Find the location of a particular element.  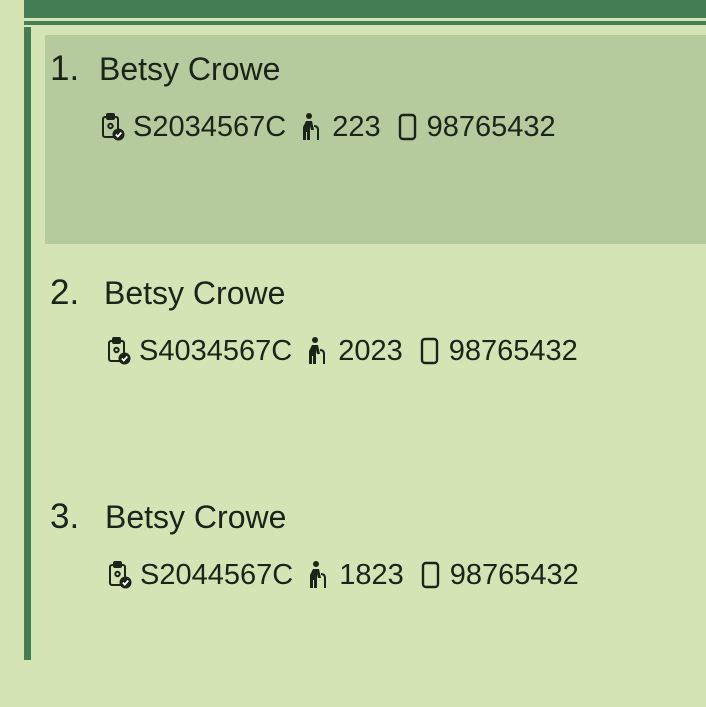

person-index: 3. is located at coordinates (65, 516).